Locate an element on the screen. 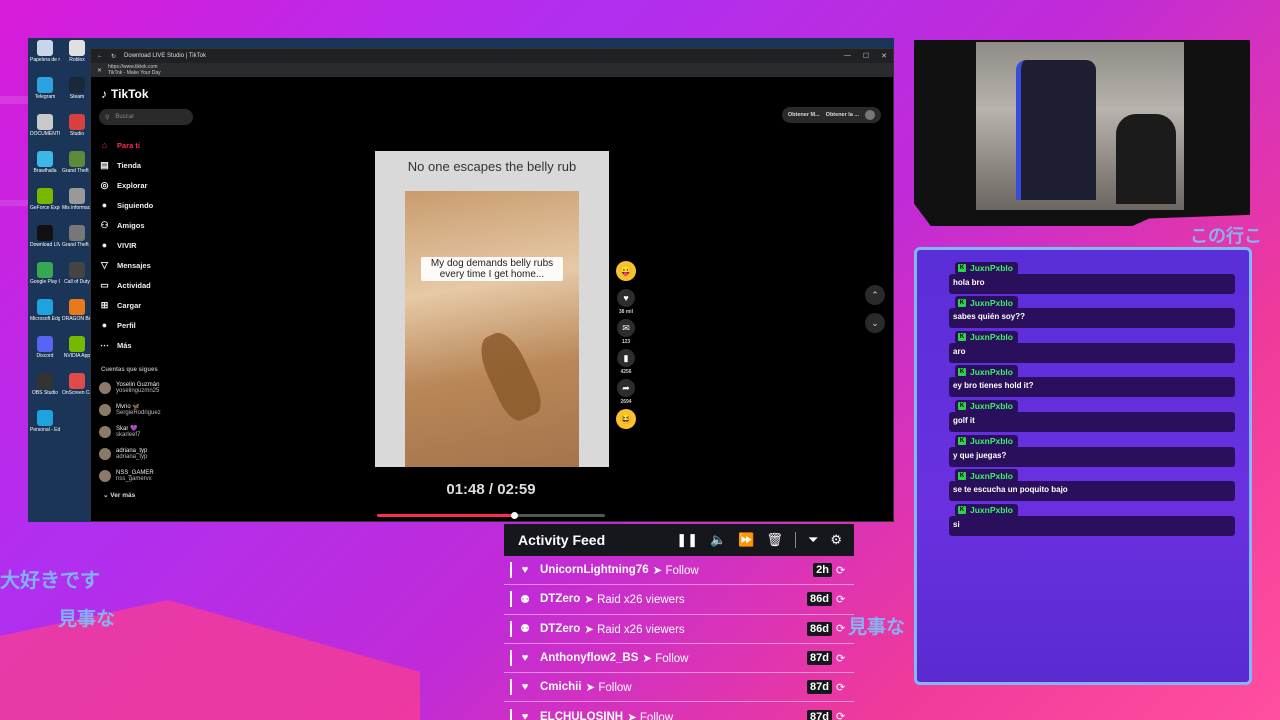 The image size is (1280, 720). desktop-icon: Mis informaciones is located at coordinates (77, 199).